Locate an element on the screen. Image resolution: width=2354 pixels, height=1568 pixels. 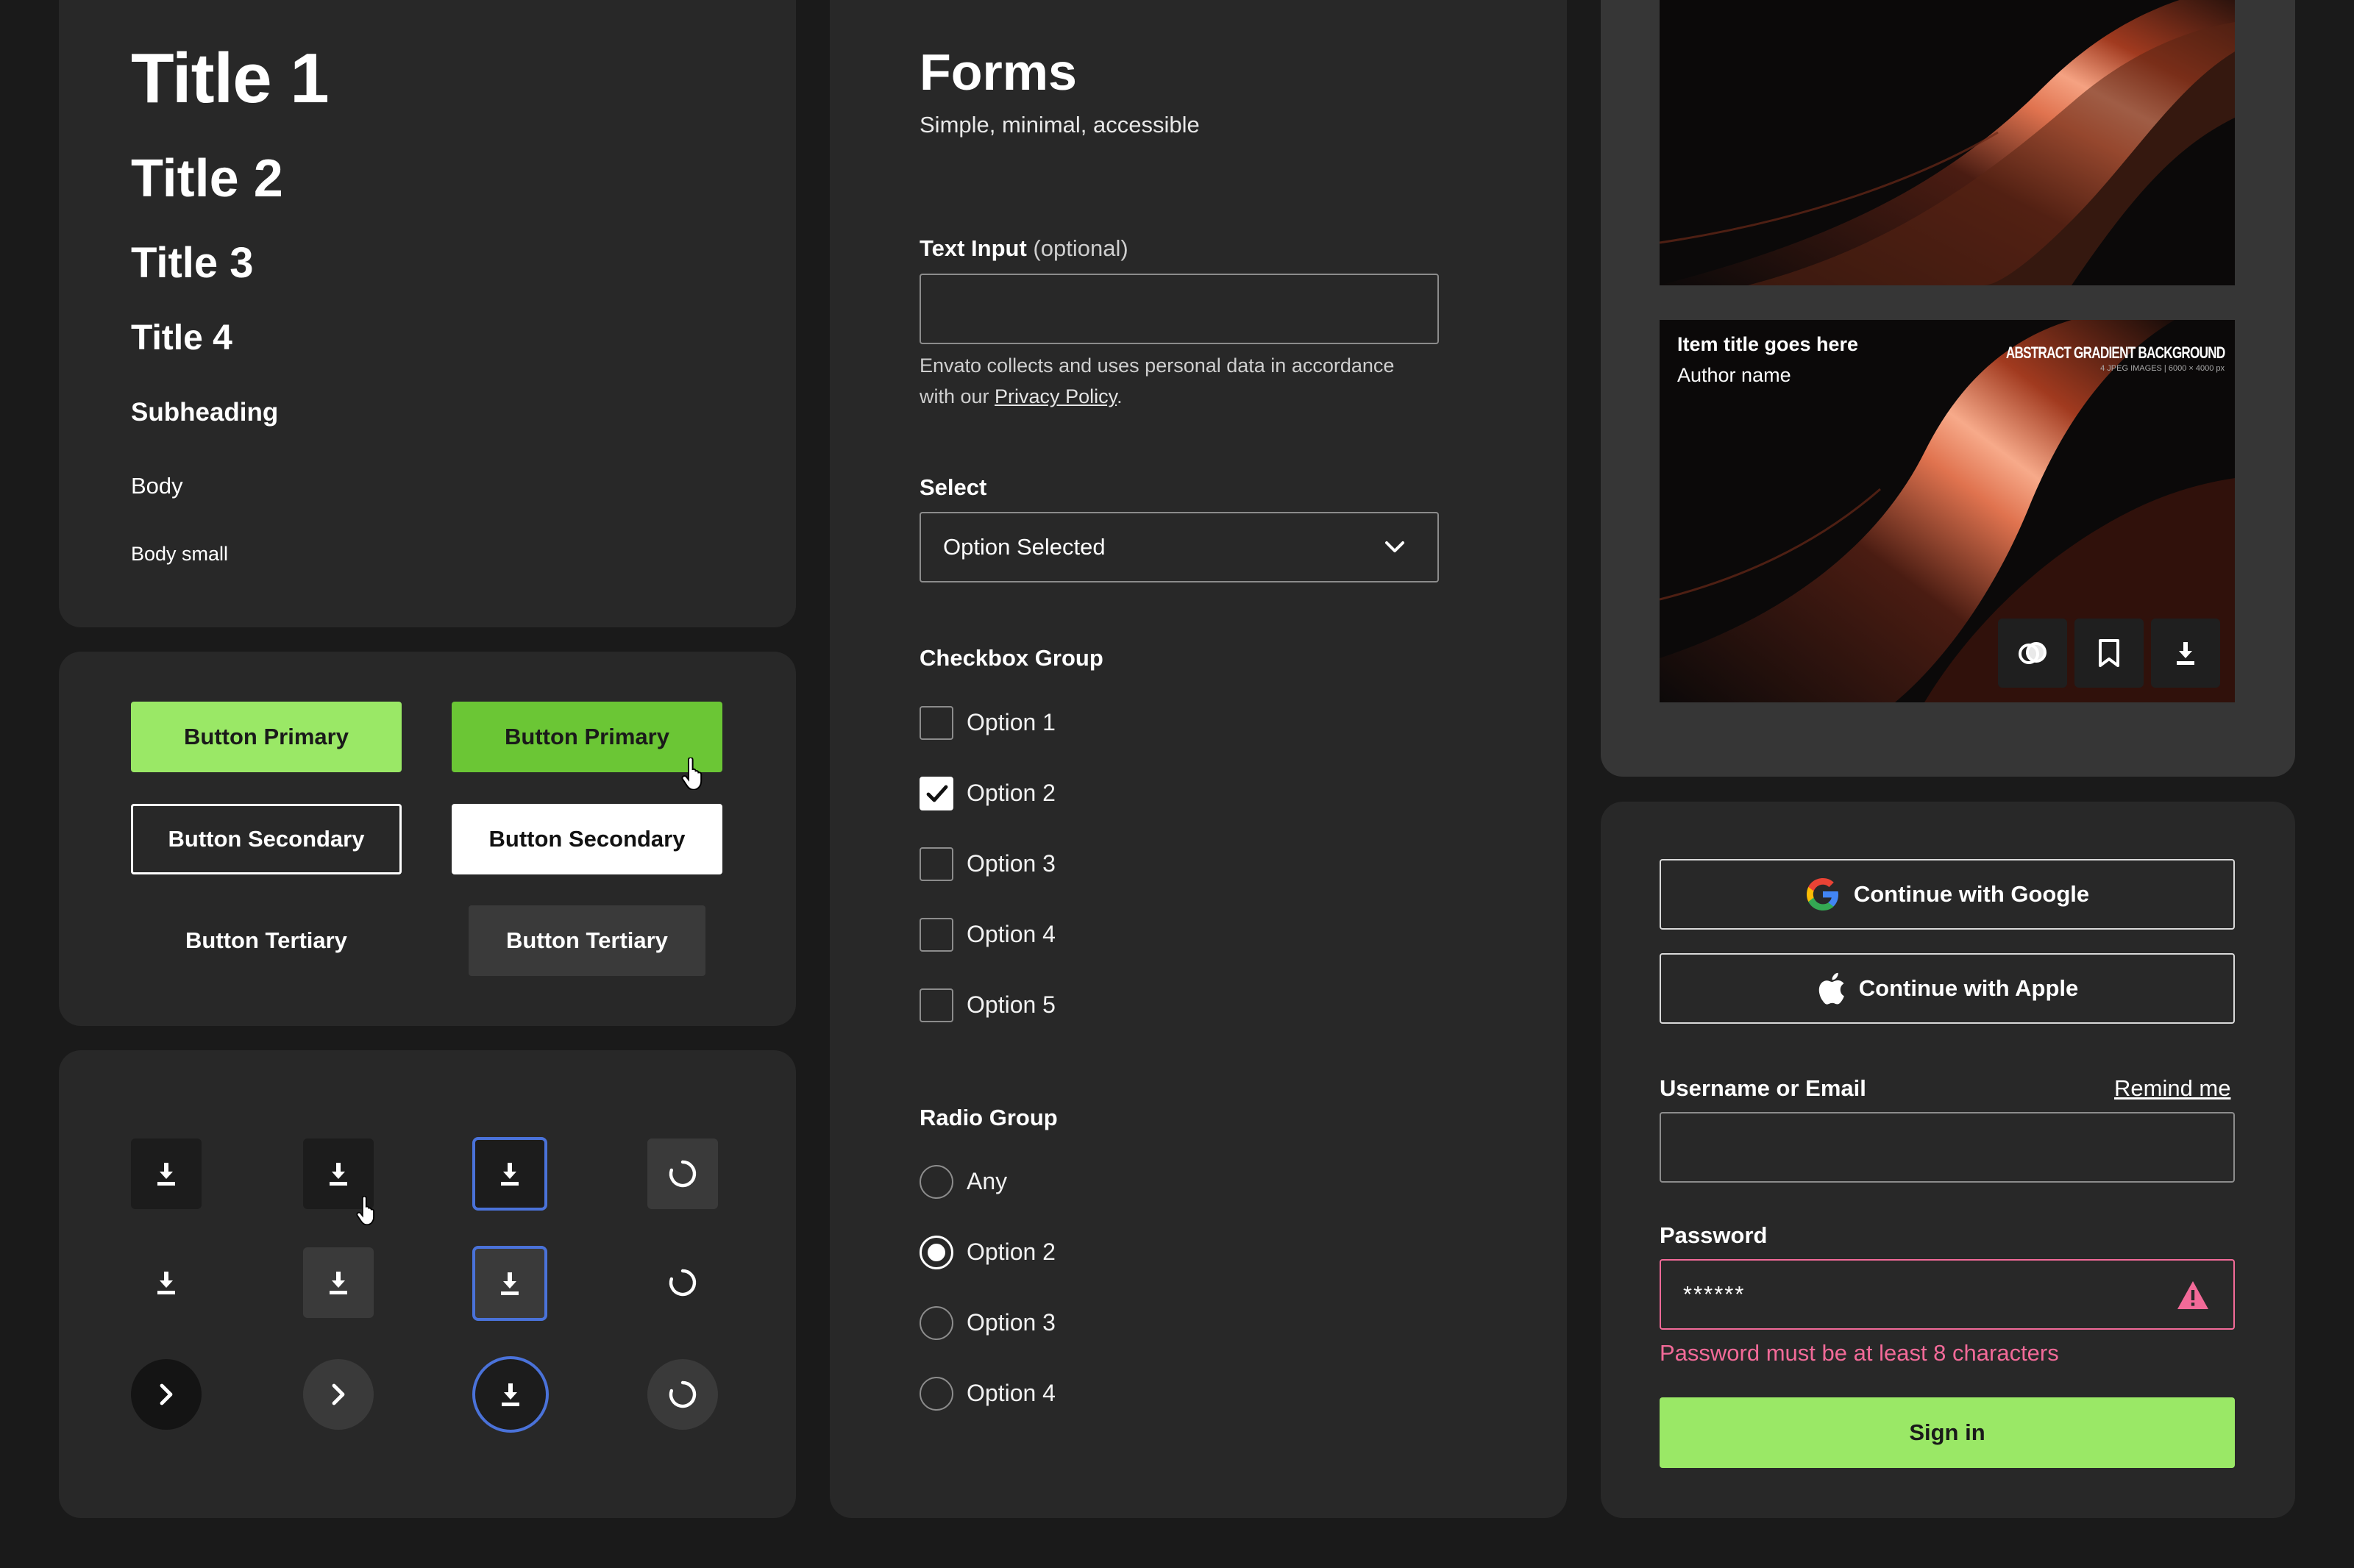
checkbox-option-3-label: Option 3 is located at coordinates (1011, 863).